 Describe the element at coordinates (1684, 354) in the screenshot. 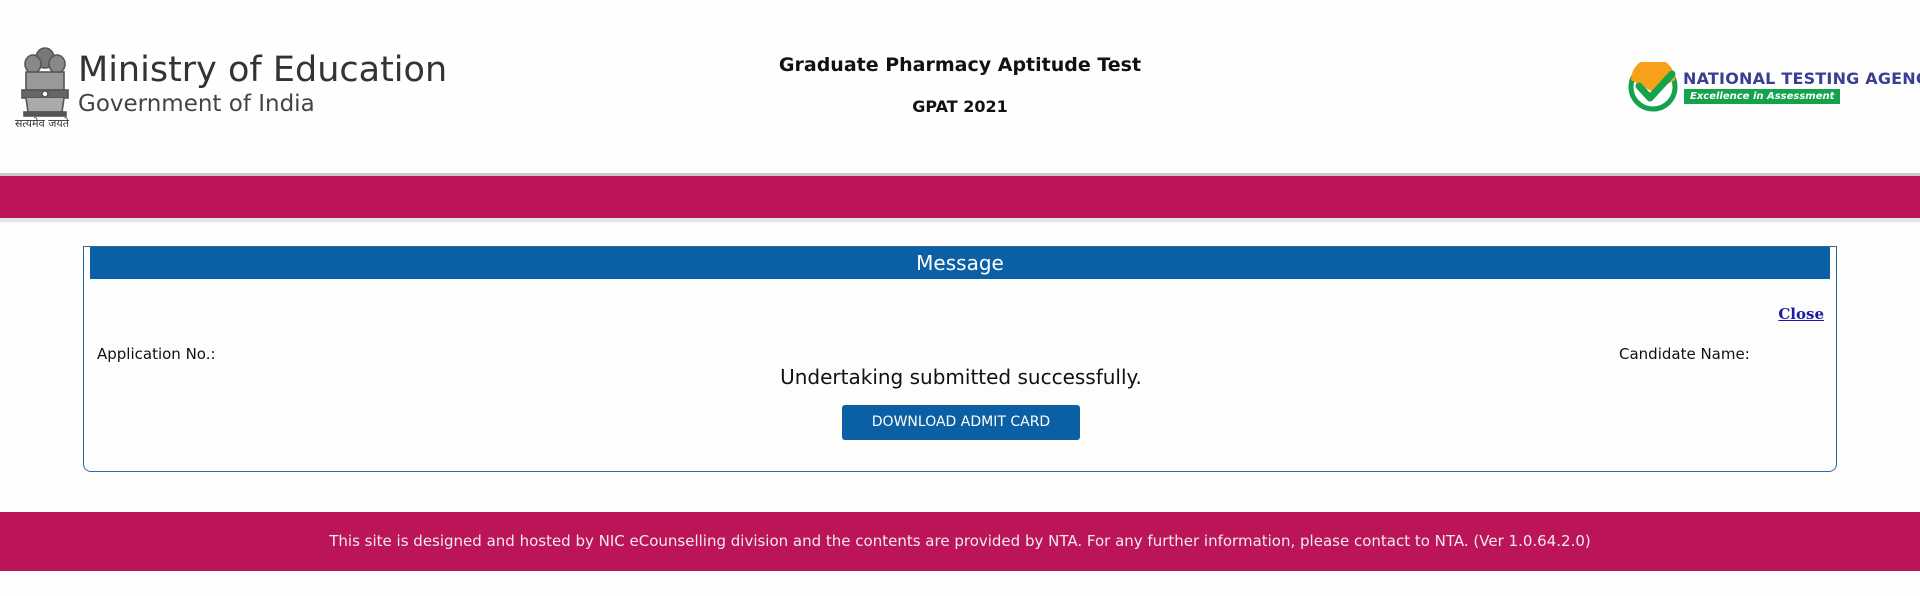

I see `candidate-name-label: Candidate Name:` at that location.